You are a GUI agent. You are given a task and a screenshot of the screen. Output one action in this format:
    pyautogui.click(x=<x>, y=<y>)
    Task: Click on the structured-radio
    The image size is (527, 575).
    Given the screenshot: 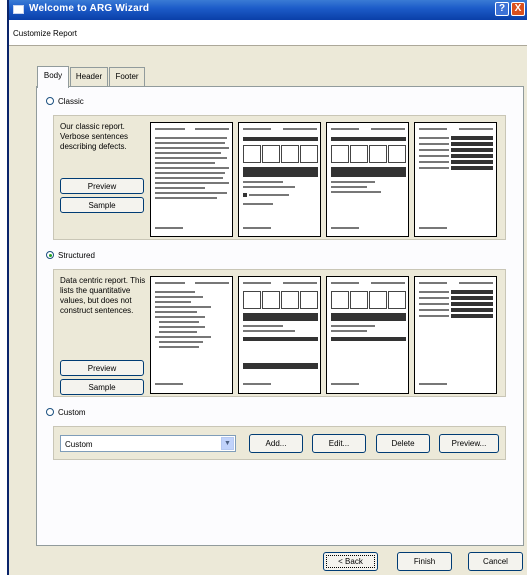 What is the action you would take?
    pyautogui.click(x=50, y=255)
    